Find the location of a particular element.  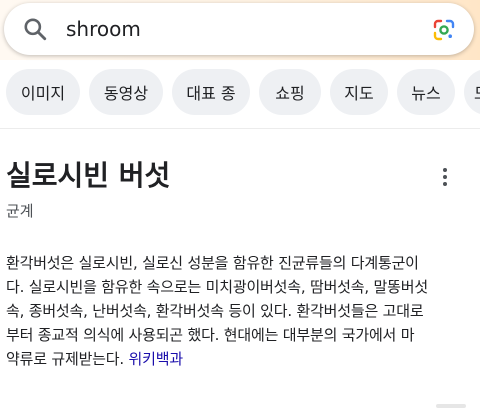

chip-news: 뉴스 is located at coordinates (426, 92).